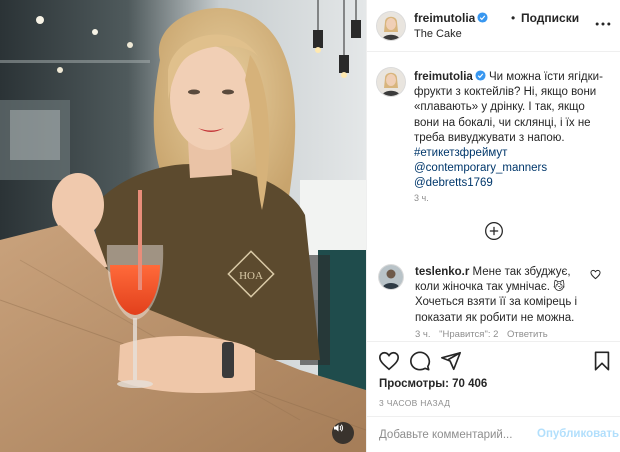 Image resolution: width=620 pixels, height=452 pixels. I want to click on sound-toggle-button, so click(343, 433).